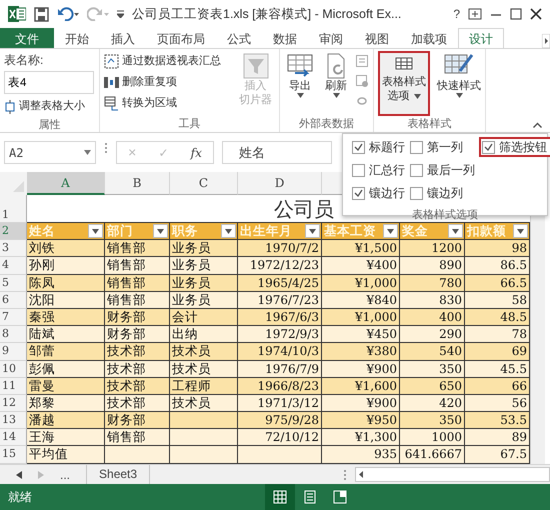 The image size is (550, 510). I want to click on ribbon-tab: 页面布局, so click(181, 38).